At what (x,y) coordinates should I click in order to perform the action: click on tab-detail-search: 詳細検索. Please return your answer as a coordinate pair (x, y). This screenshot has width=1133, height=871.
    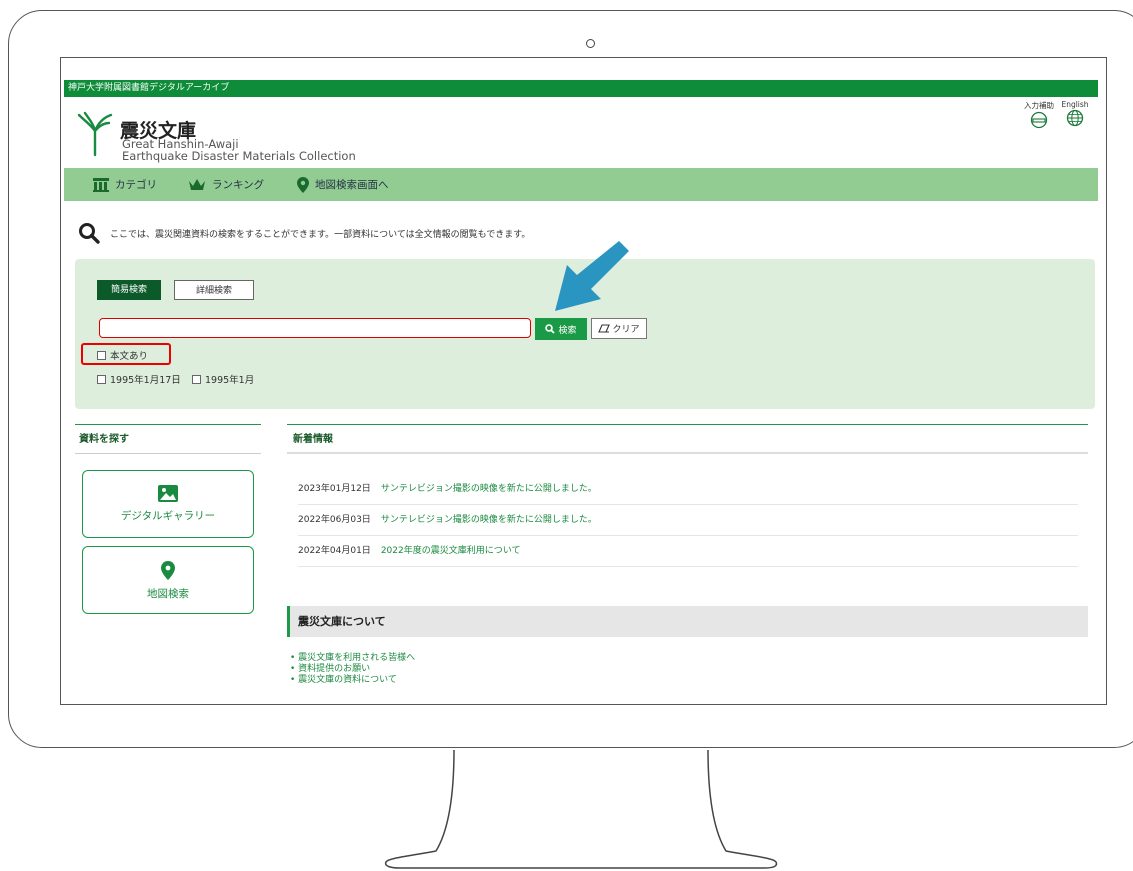
    Looking at the image, I should click on (214, 290).